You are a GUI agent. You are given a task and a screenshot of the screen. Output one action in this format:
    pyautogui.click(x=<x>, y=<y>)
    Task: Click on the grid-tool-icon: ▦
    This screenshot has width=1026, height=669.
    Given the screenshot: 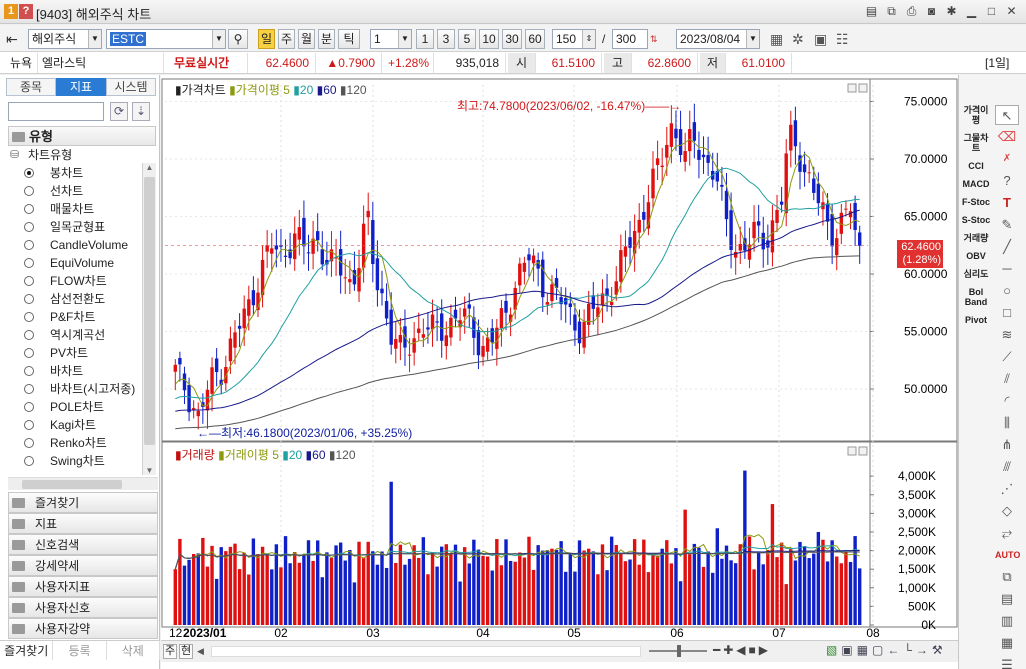 What is the action you would take?
    pyautogui.click(x=1007, y=643)
    